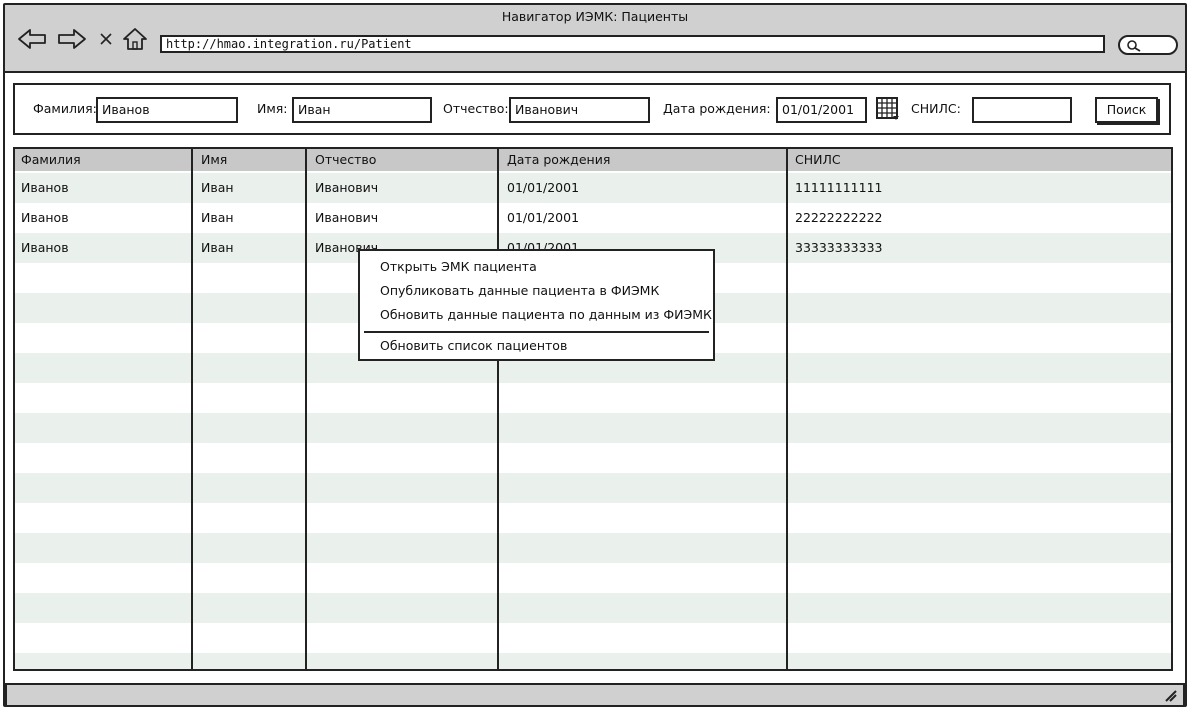  Describe the element at coordinates (536, 332) in the screenshot. I see `menu-separator` at that location.